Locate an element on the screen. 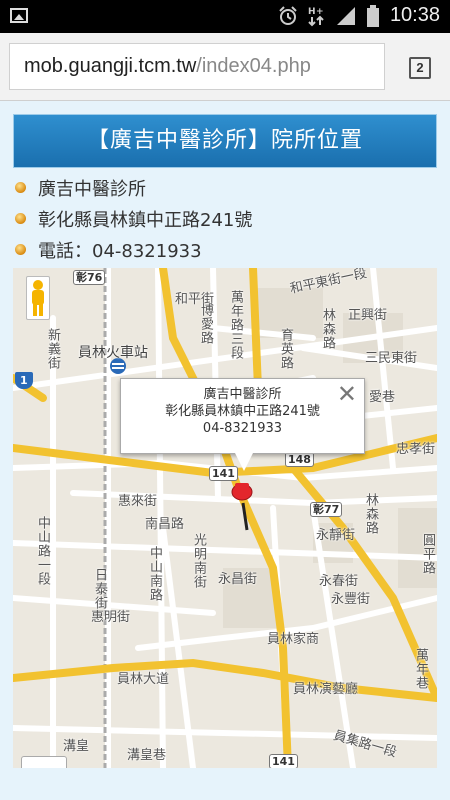  route-shield: 彰77 is located at coordinates (326, 509).